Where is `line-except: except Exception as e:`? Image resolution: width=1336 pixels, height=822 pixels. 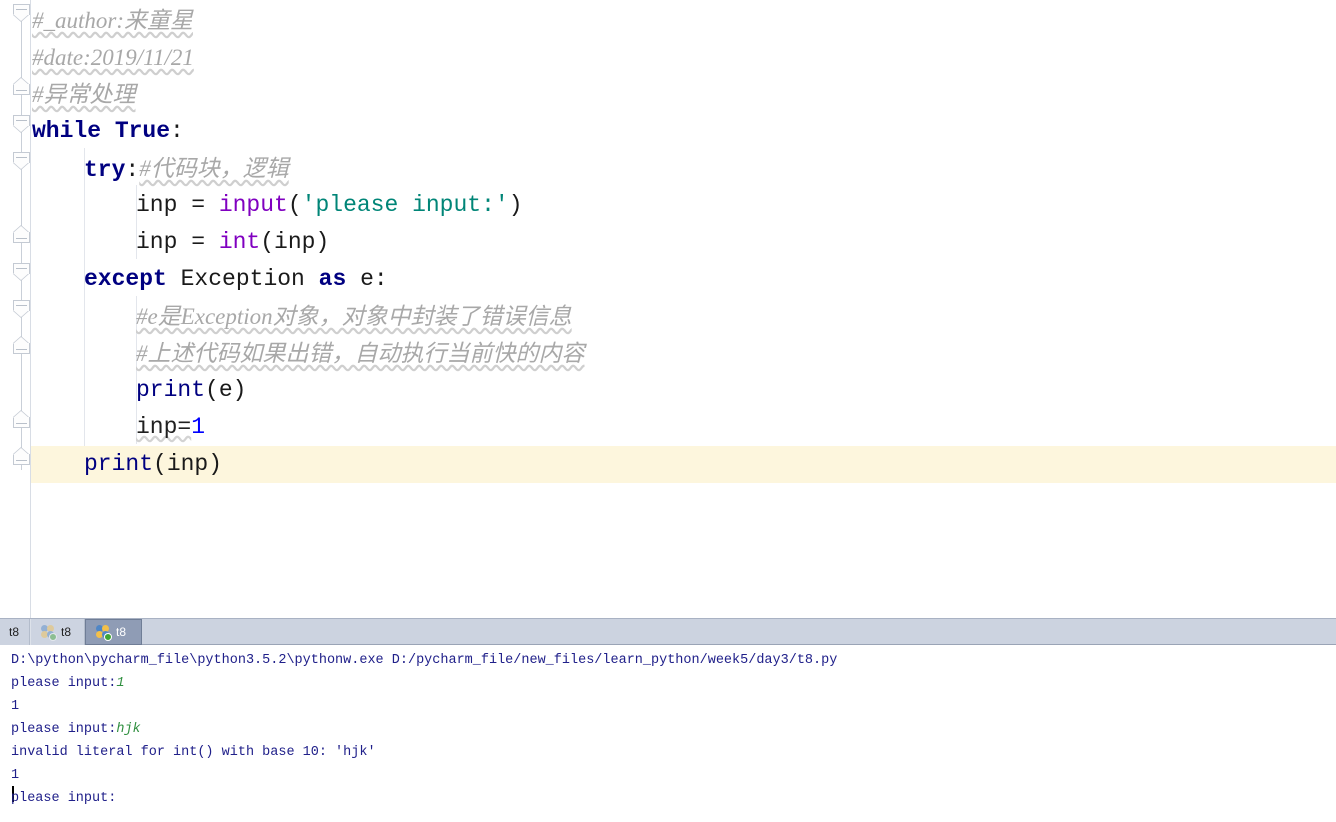
line-except: except Exception as e: is located at coordinates (668, 279).